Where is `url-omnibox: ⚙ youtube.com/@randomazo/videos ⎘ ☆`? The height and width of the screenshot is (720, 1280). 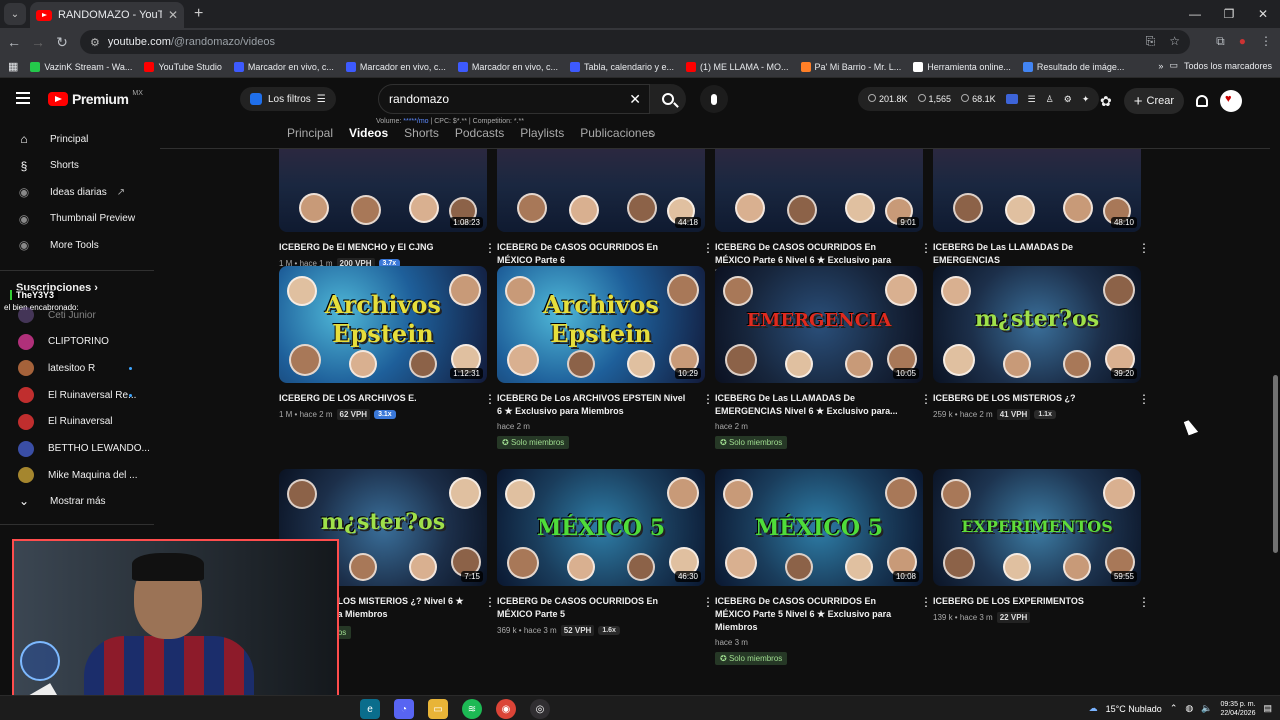
url-omnibox: ⚙ youtube.com/@randomazo/videos ⎘ ☆ is located at coordinates (635, 42).